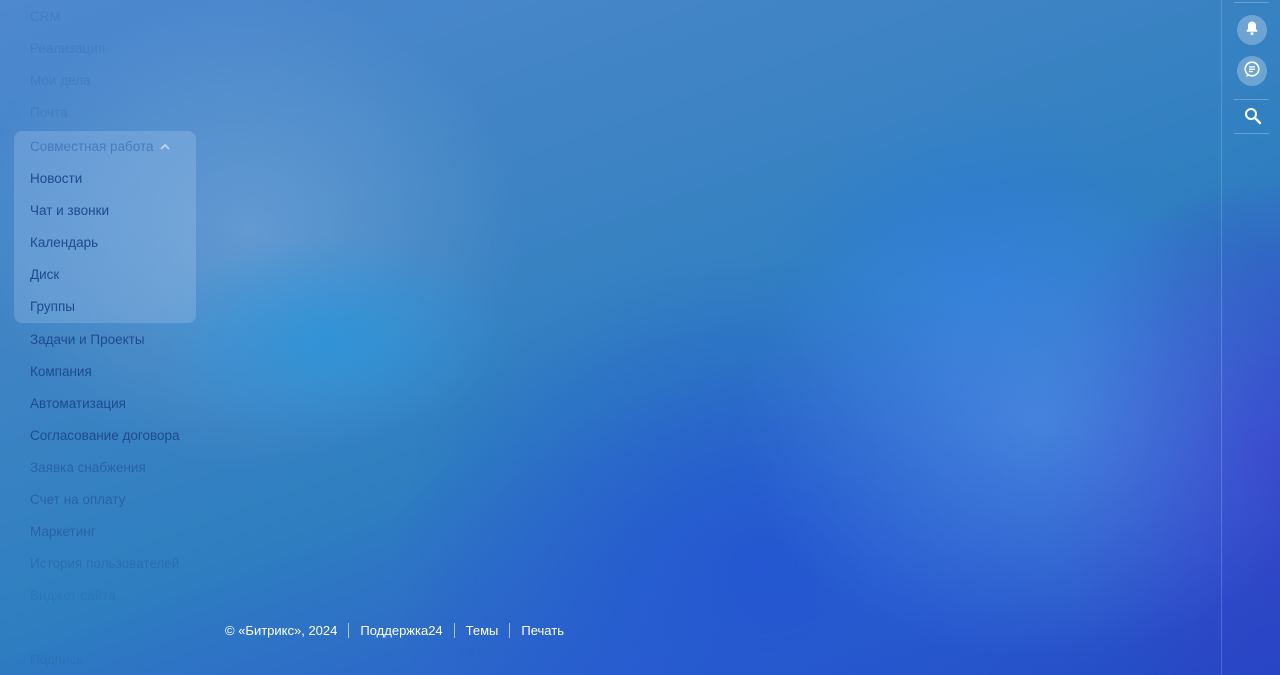 The image size is (1280, 675). I want to click on menu-item-marketing: Маркетинг, so click(63, 532).